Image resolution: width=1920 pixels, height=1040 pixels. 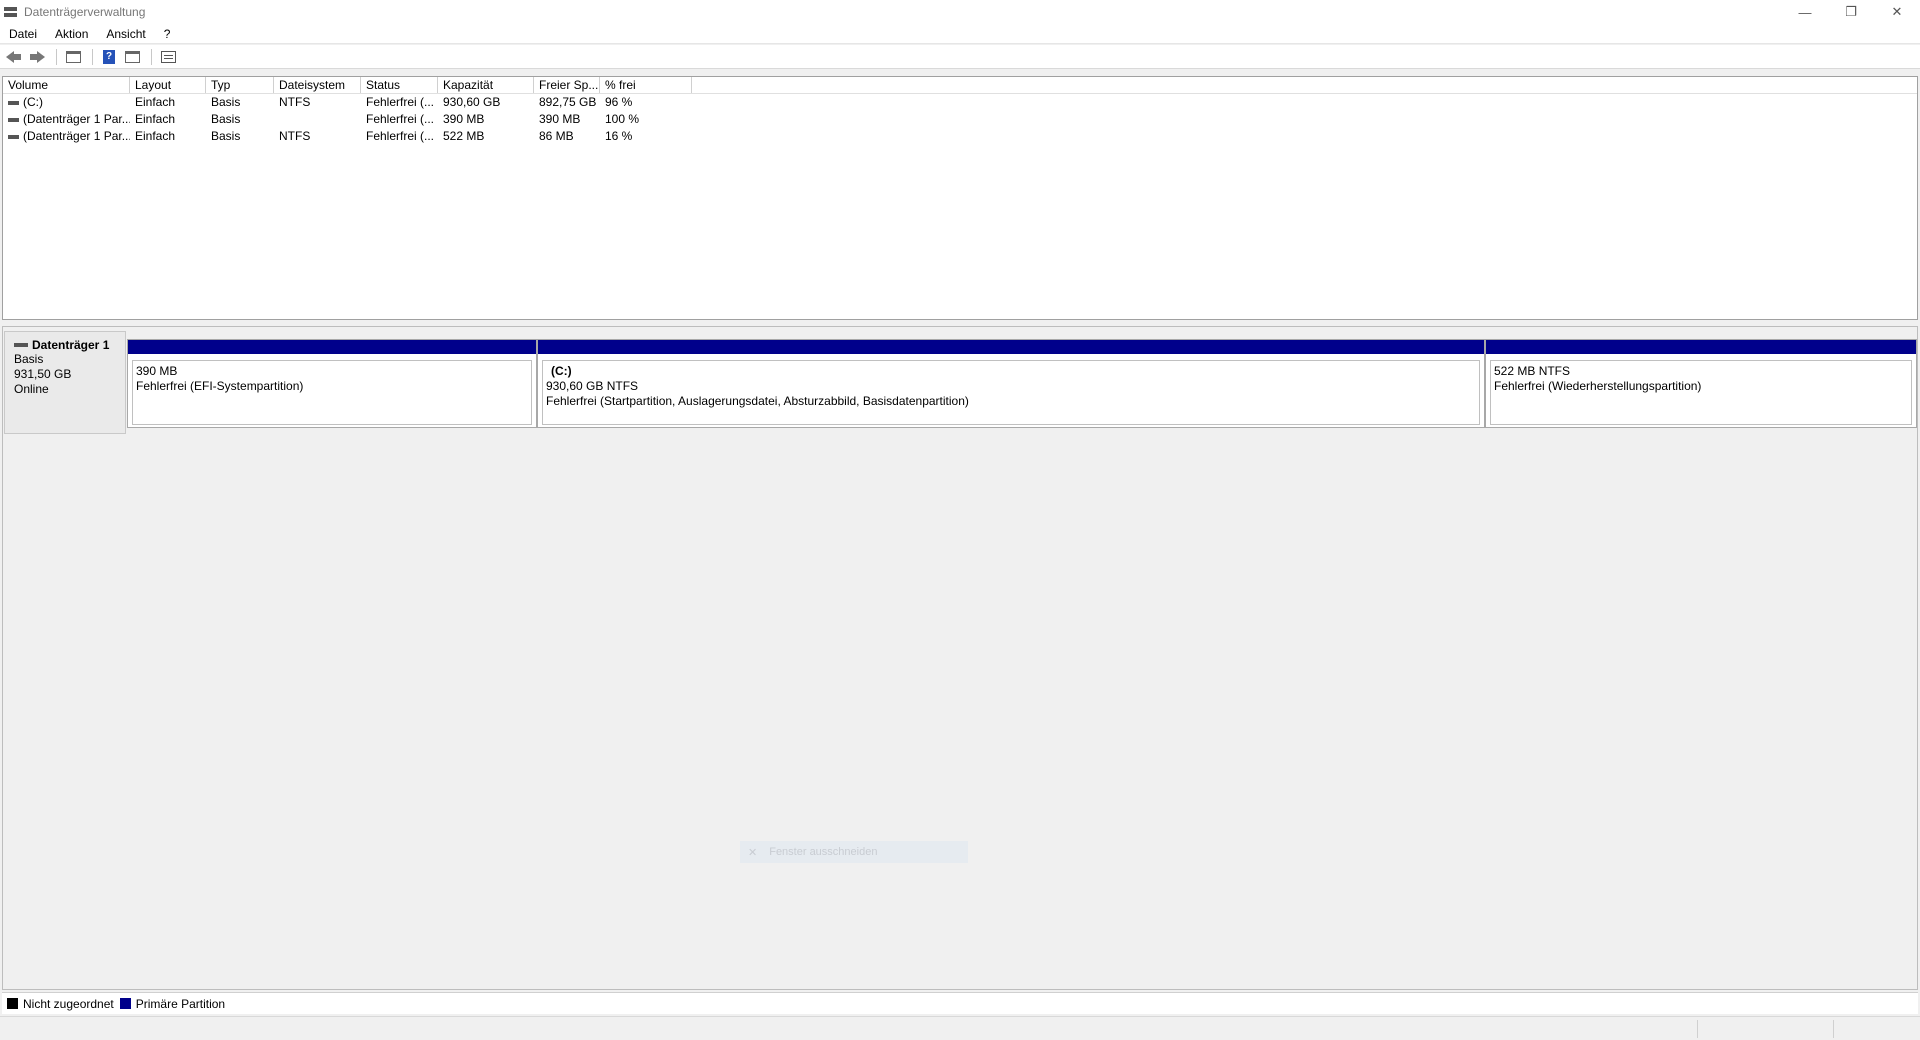 I want to click on back-button, so click(x=14, y=57).